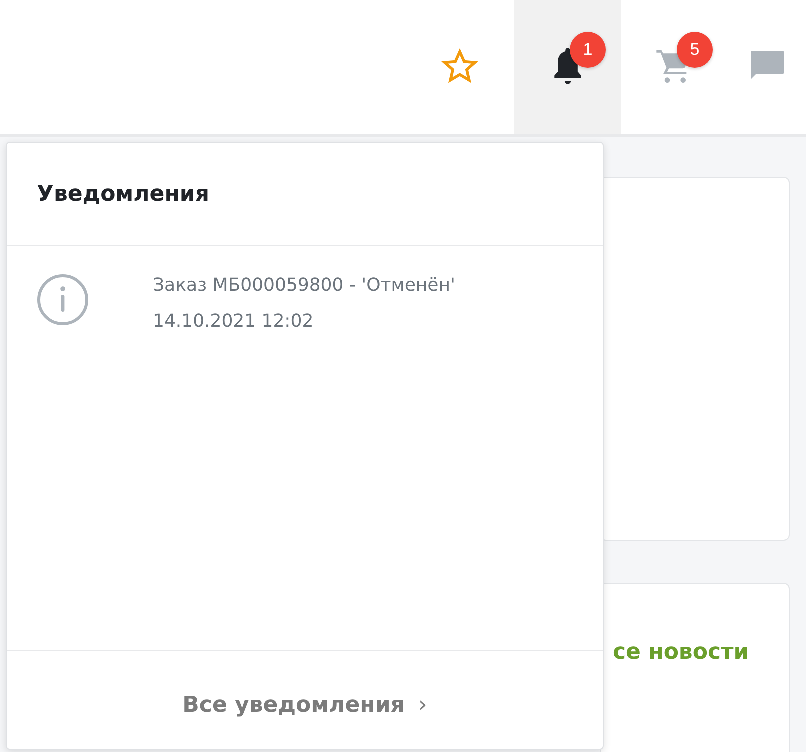  What do you see at coordinates (305, 194) in the screenshot?
I see `panel-title: Уведомления` at bounding box center [305, 194].